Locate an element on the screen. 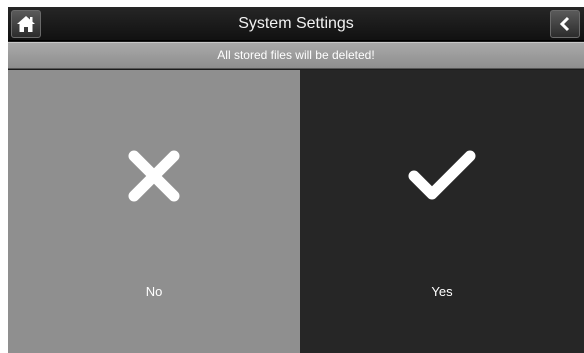 Image resolution: width=584 pixels, height=353 pixels. title-bar: System Settings is located at coordinates (296, 24).